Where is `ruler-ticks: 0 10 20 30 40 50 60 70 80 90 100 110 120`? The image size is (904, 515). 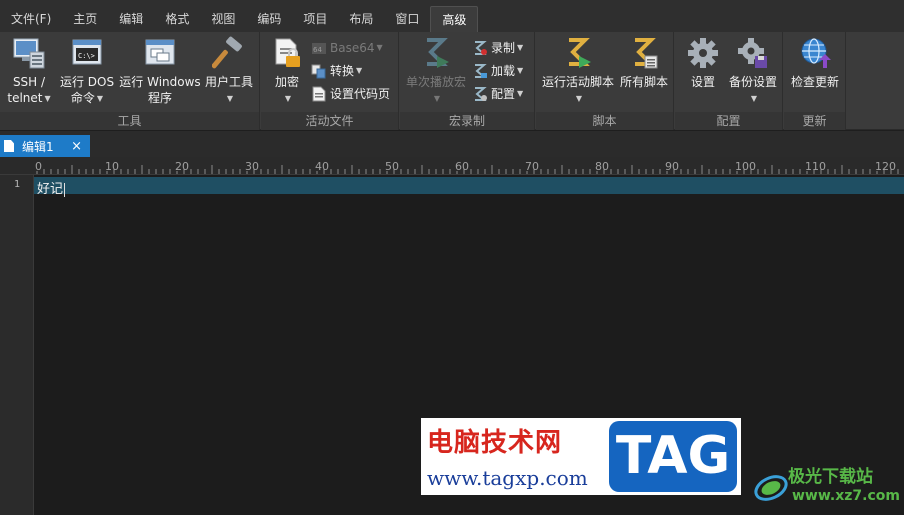
ruler-ticks: 0 10 20 30 40 50 60 70 80 90 100 110 120 is located at coordinates (467, 167).